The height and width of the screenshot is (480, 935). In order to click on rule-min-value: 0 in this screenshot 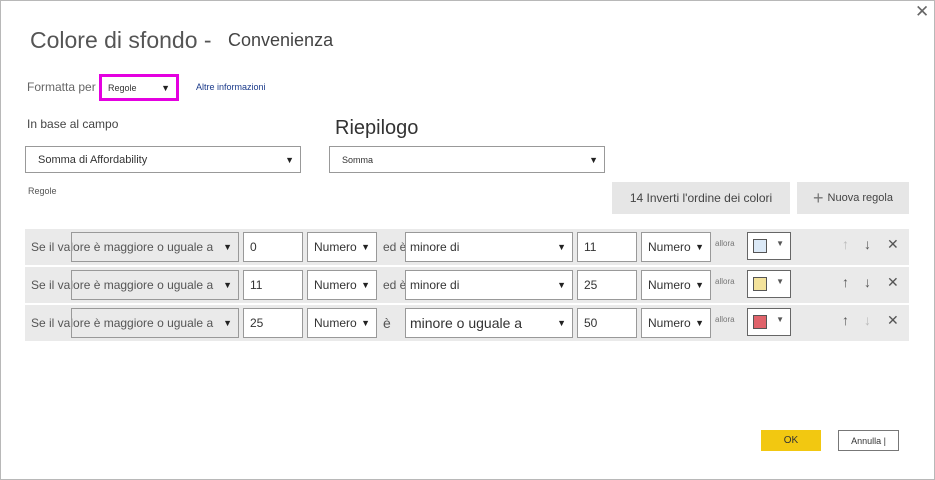, I will do `click(253, 247)`.